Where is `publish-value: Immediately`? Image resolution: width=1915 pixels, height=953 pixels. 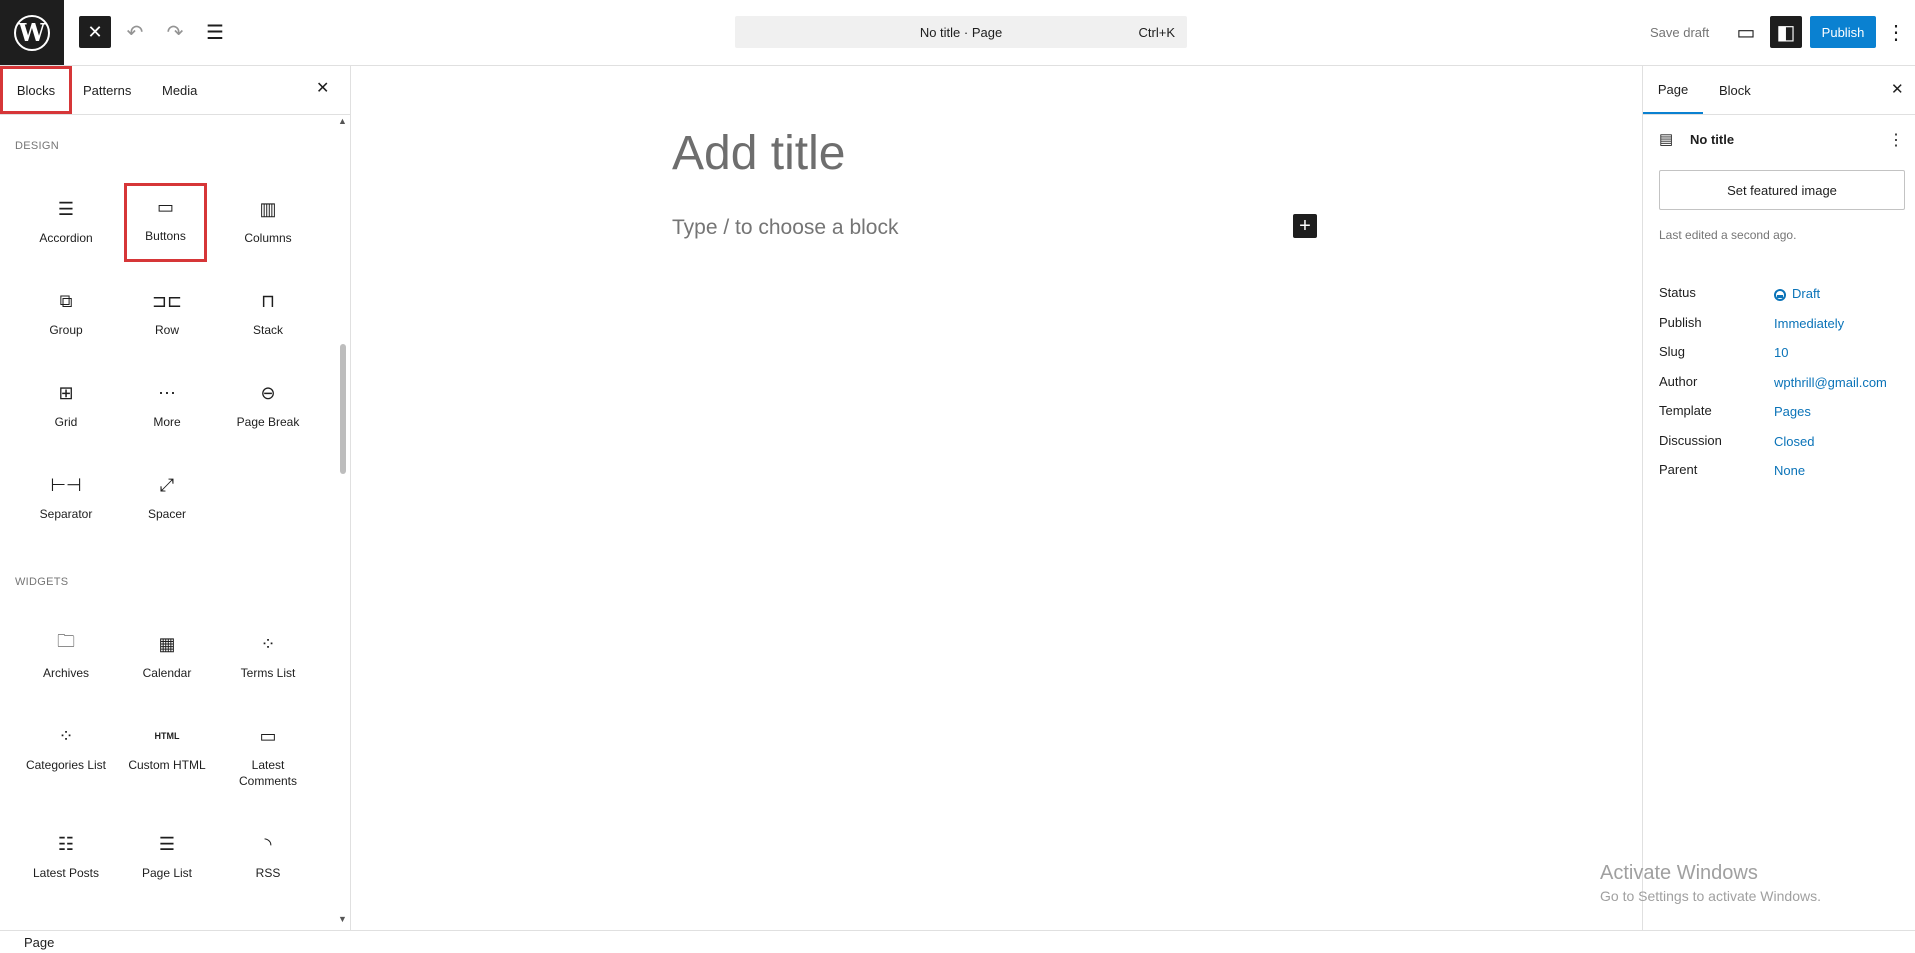 publish-value: Immediately is located at coordinates (1809, 323).